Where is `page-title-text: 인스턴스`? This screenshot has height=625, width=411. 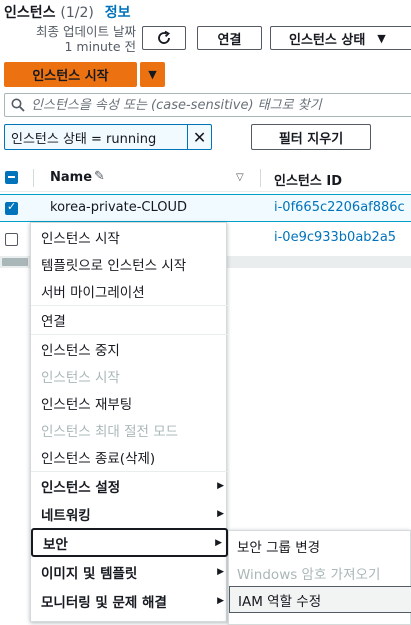 page-title-text: 인스턴스 is located at coordinates (30, 13).